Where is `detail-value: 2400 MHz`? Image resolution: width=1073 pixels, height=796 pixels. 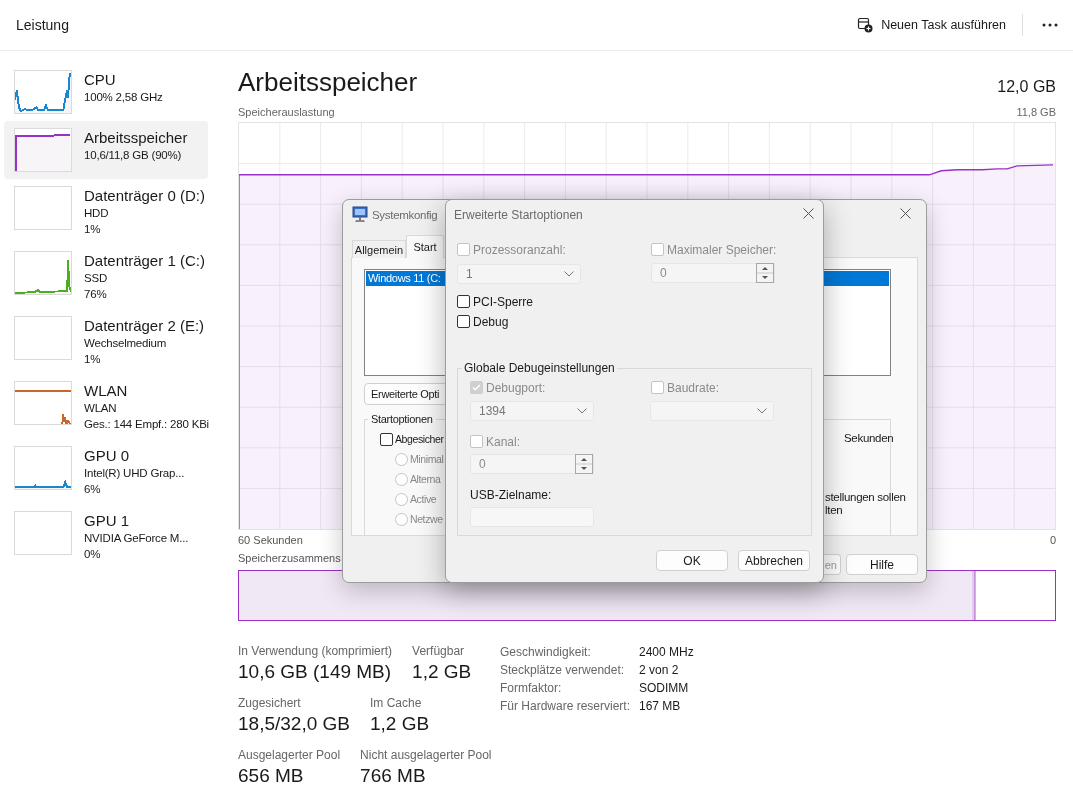 detail-value: 2400 MHz is located at coordinates (666, 652).